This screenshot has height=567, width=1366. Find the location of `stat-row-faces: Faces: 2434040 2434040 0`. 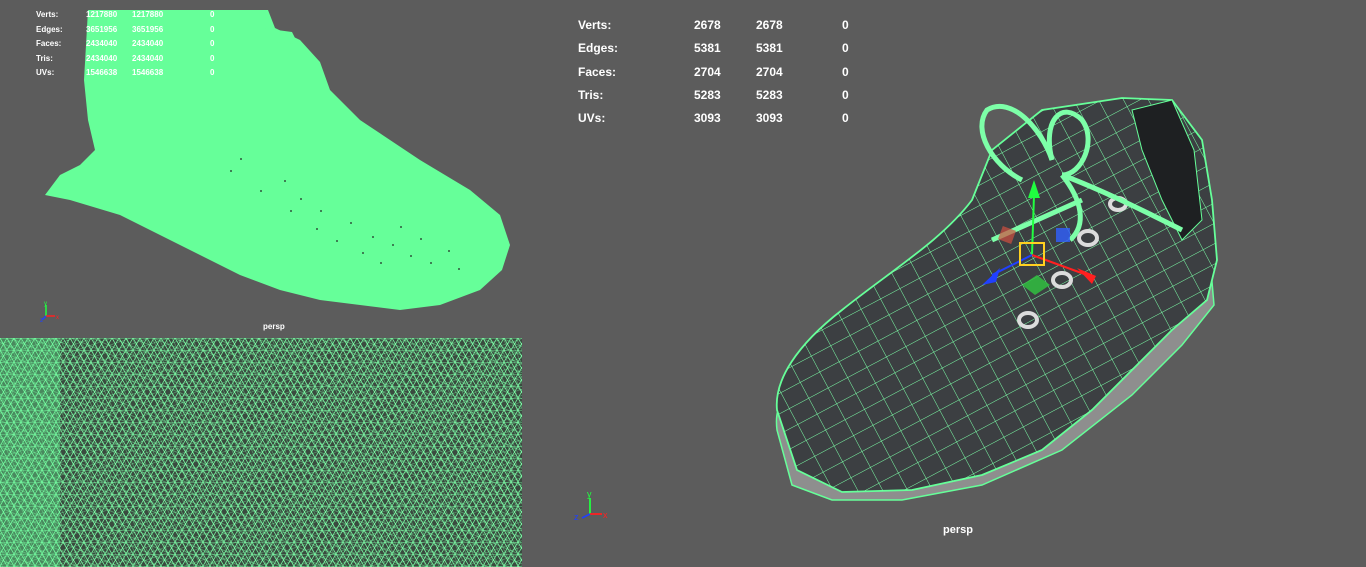

stat-row-faces: Faces: 2434040 2434040 0 is located at coordinates (133, 44).